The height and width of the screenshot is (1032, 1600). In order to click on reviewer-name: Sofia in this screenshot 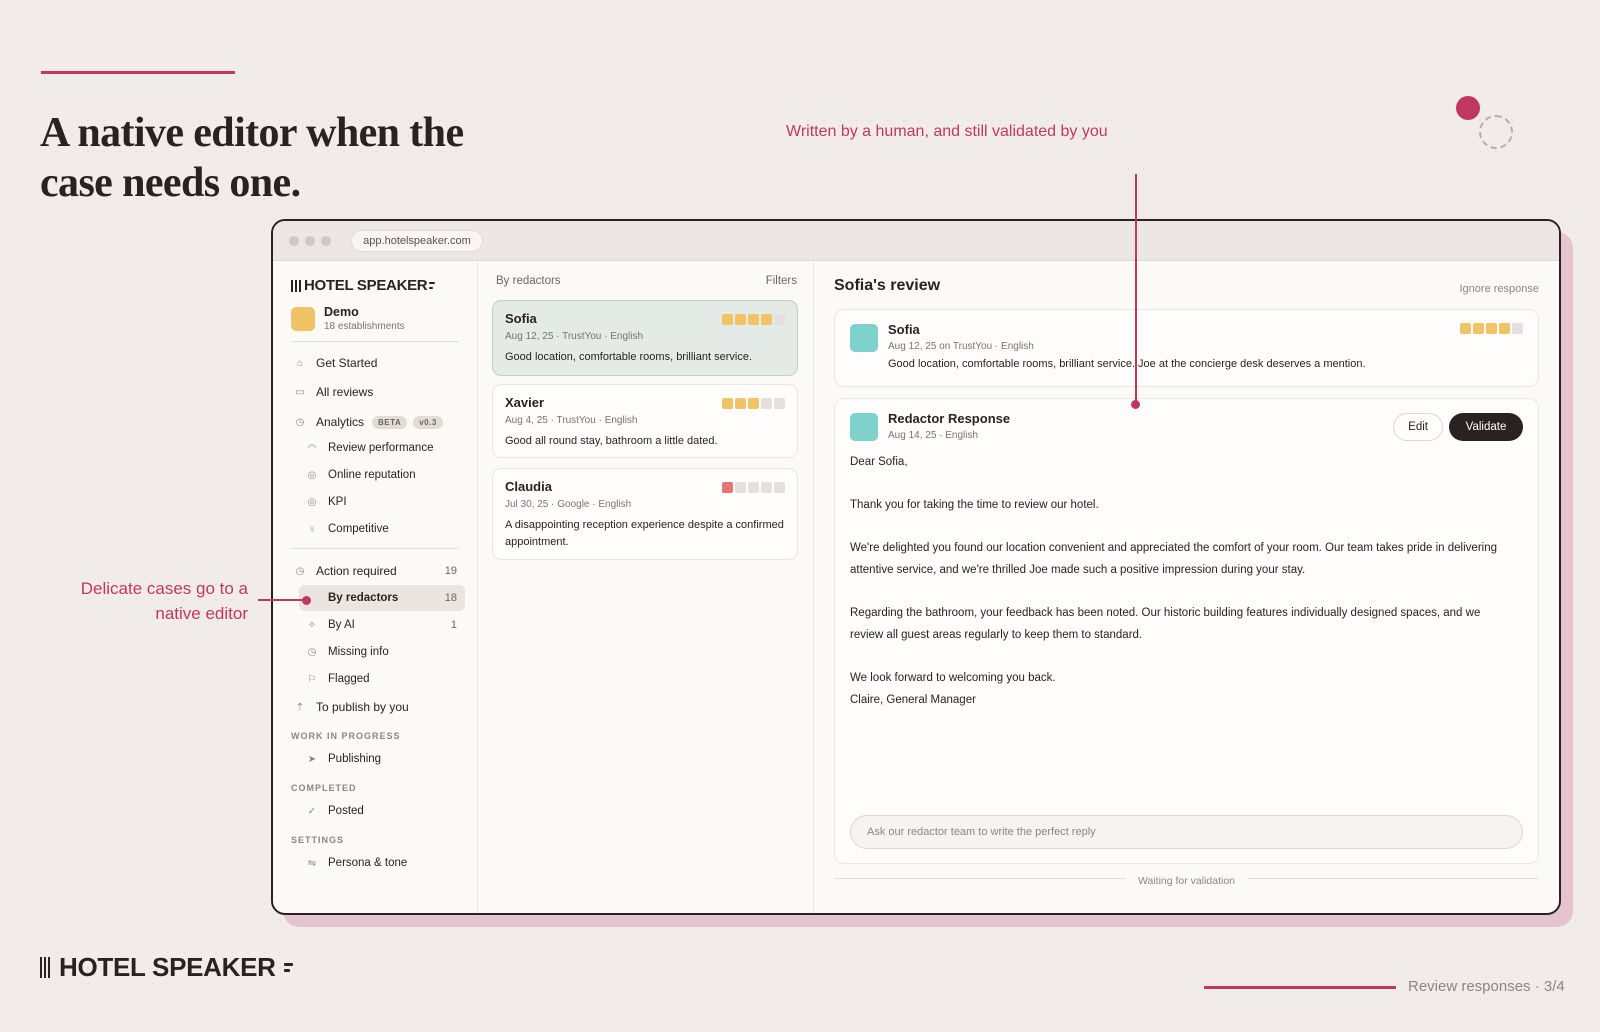, I will do `click(904, 329)`.